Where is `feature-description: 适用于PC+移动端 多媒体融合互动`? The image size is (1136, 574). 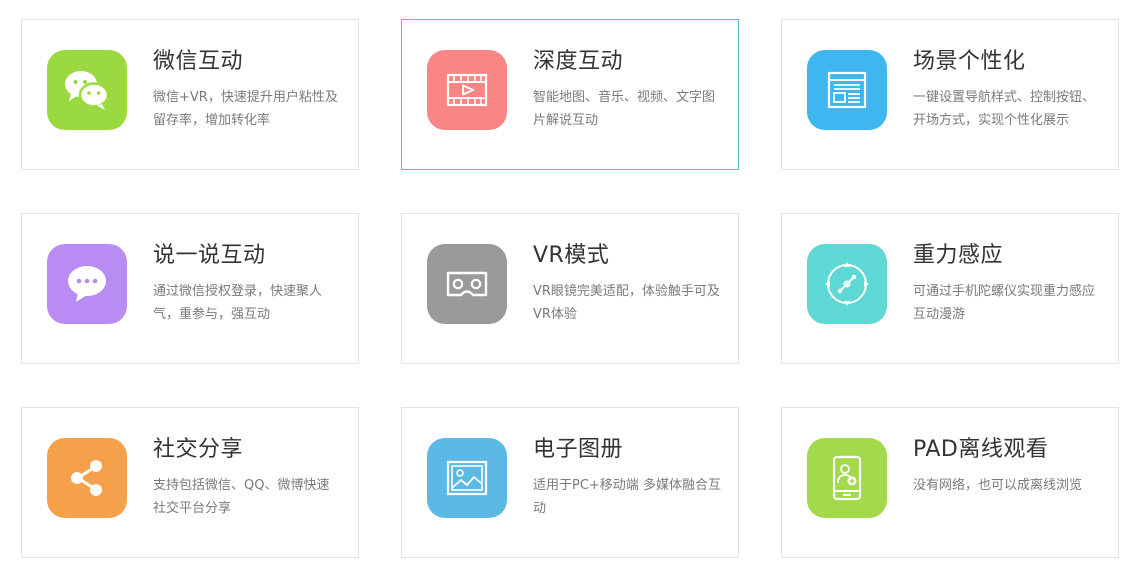 feature-description: 适用于PC+移动端 多媒体融合互动 is located at coordinates (627, 497).